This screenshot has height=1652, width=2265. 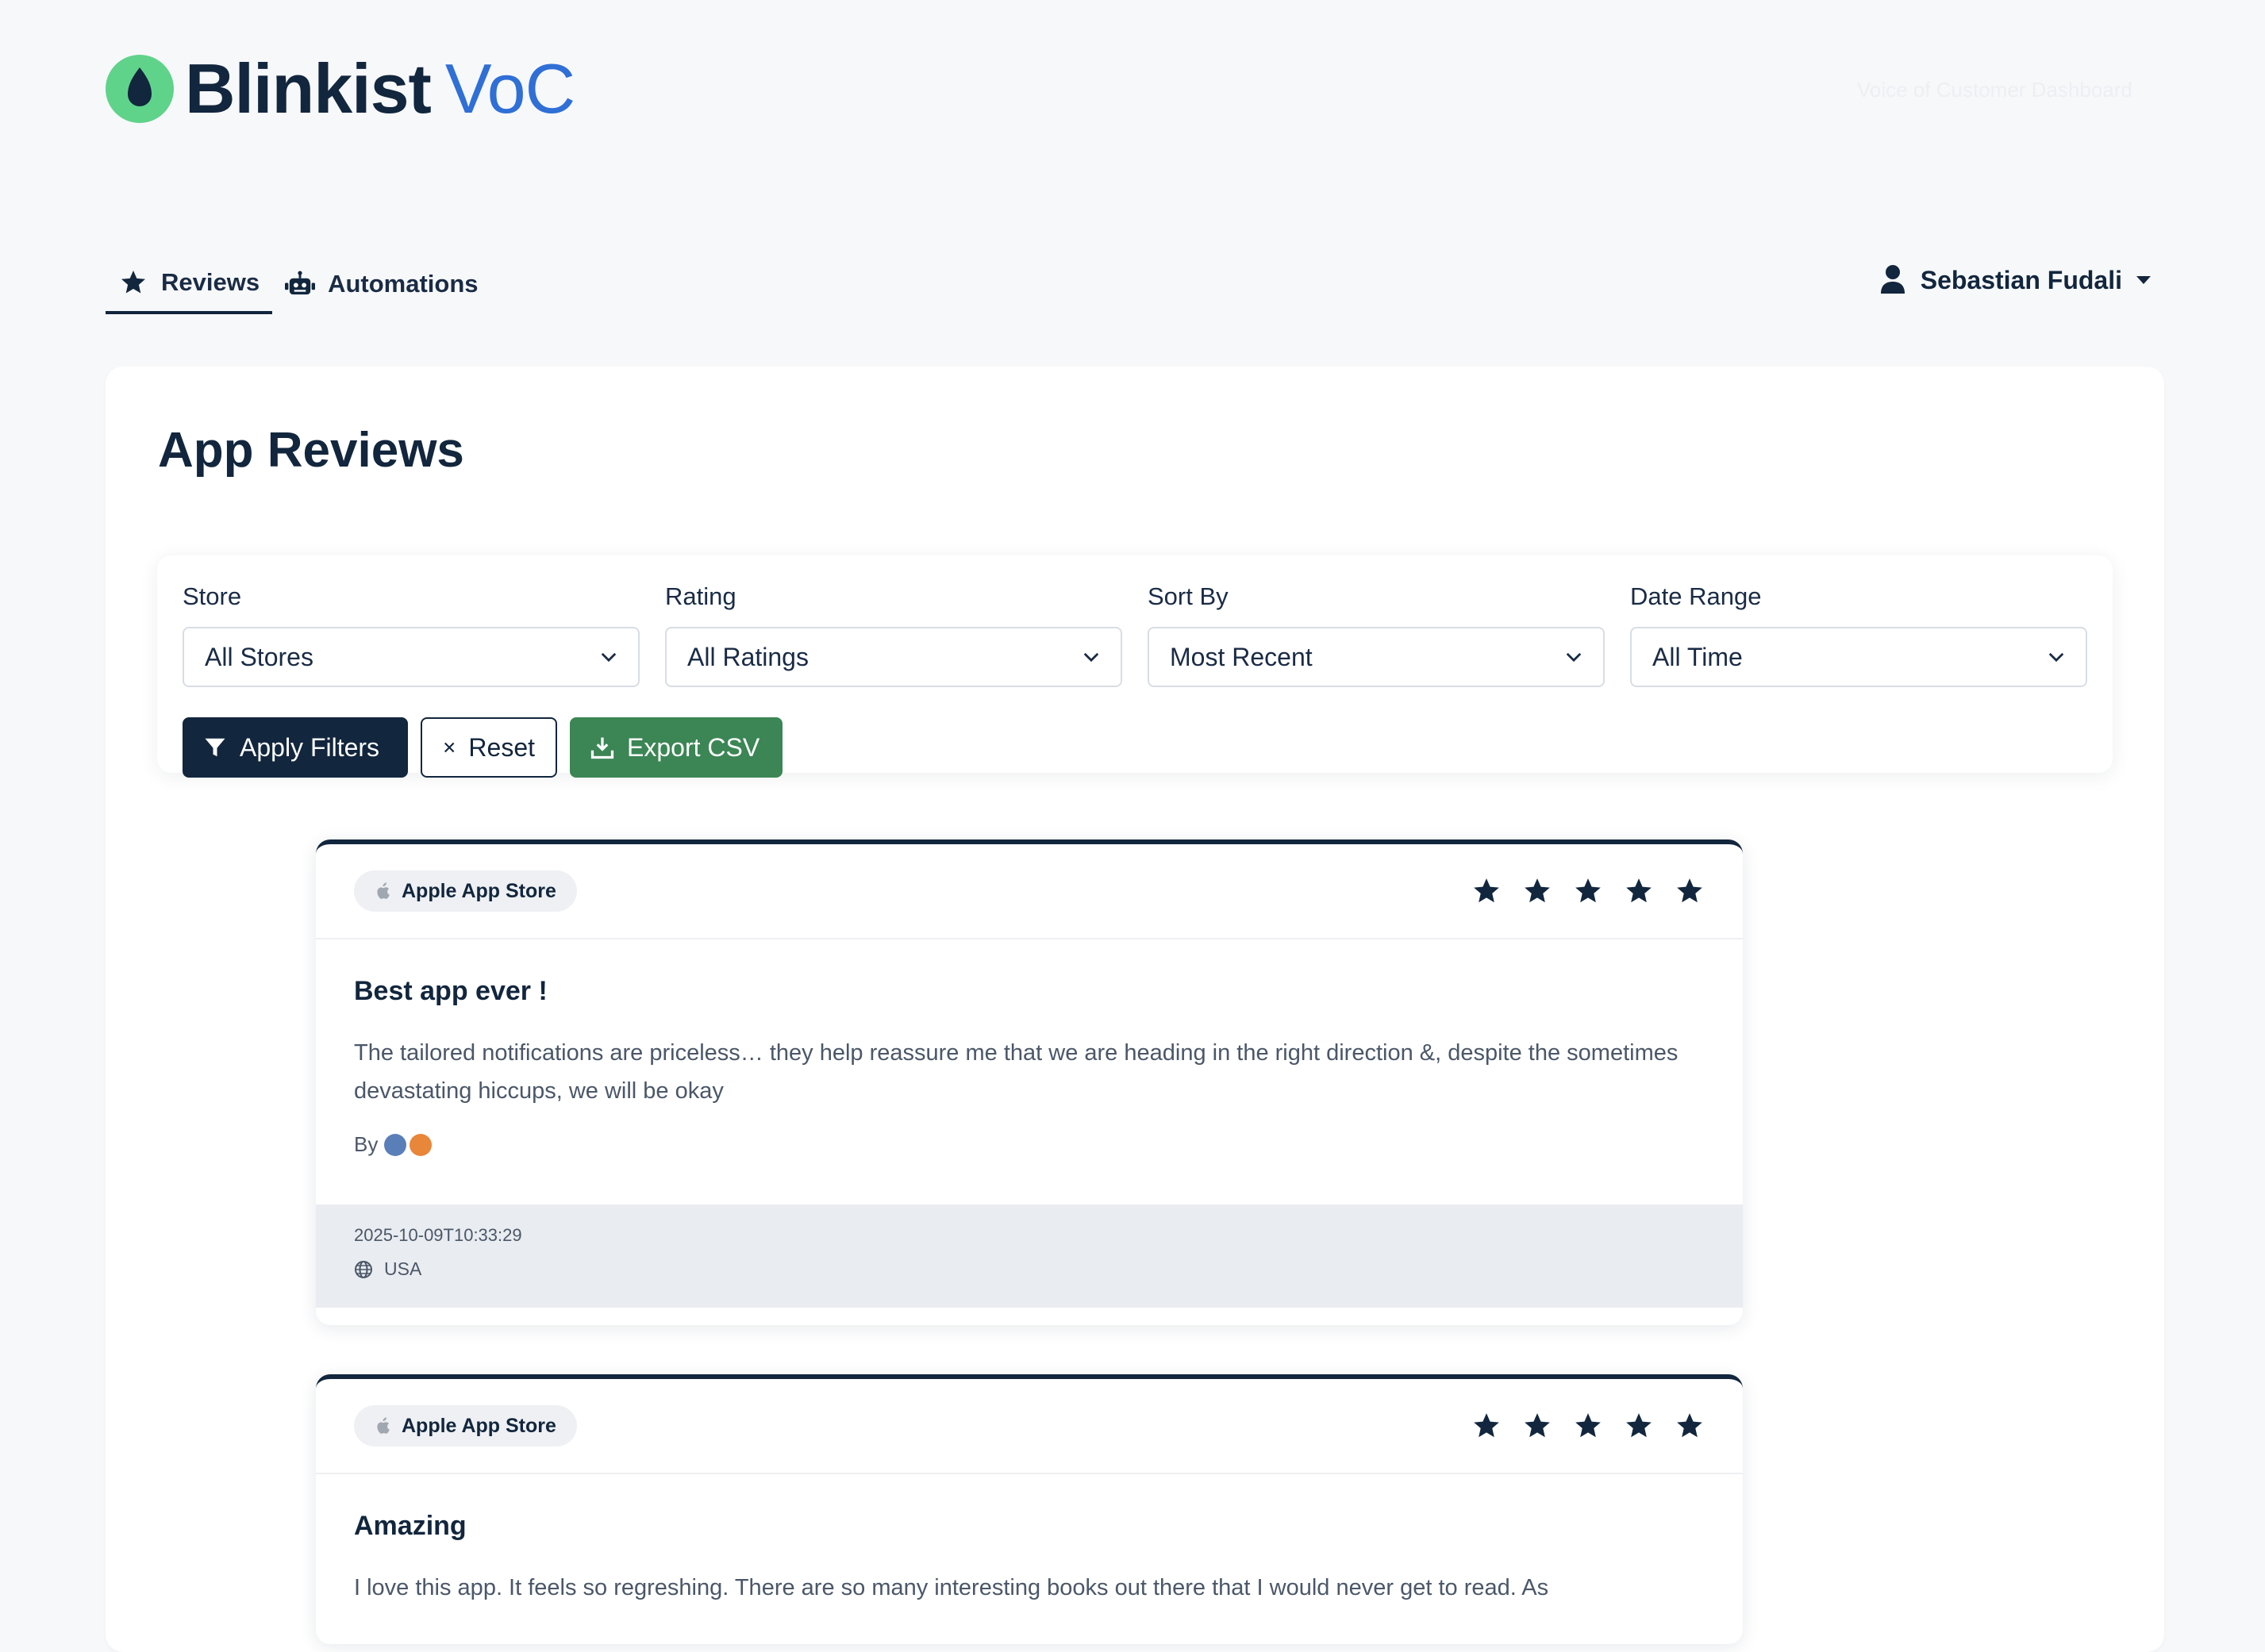 I want to click on user-icon, so click(x=1893, y=280).